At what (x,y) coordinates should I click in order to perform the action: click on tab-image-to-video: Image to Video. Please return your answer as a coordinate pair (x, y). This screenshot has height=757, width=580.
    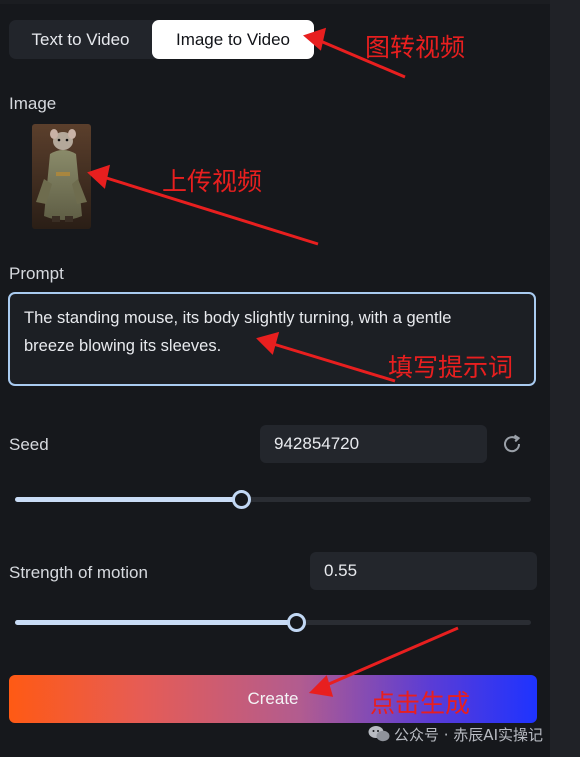
    Looking at the image, I should click on (233, 39).